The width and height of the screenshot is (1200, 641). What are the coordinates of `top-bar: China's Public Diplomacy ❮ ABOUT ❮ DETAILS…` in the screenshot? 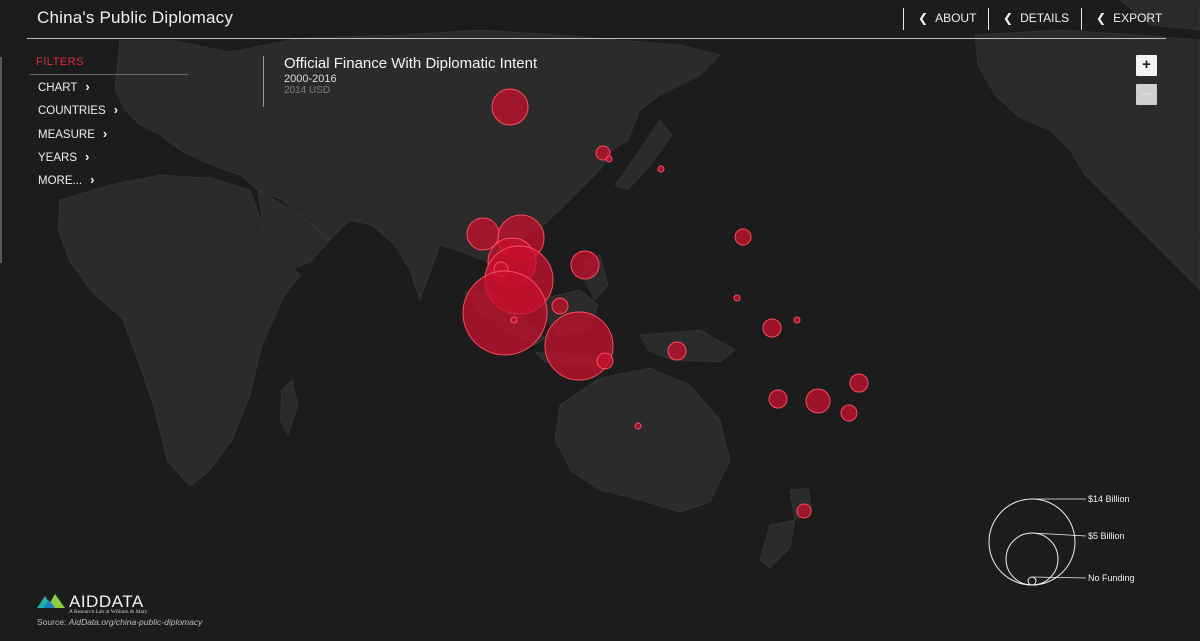 It's located at (600, 20).